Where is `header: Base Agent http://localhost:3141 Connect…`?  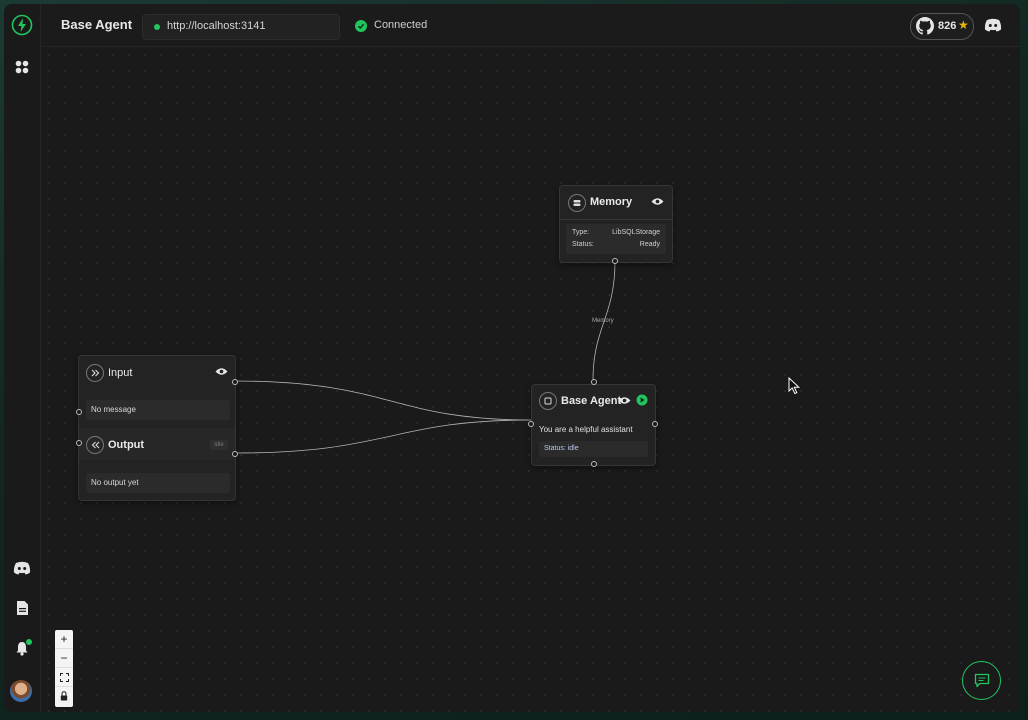 header: Base Agent http://localhost:3141 Connect… is located at coordinates (530, 25).